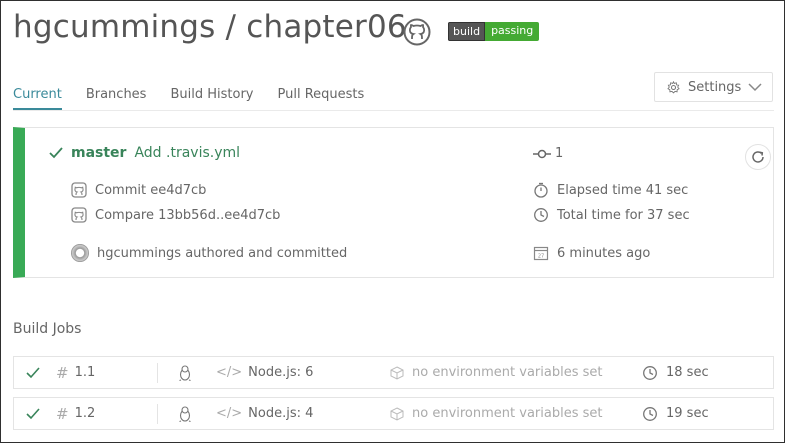 The image size is (785, 443). I want to click on build-number: 1, so click(548, 153).